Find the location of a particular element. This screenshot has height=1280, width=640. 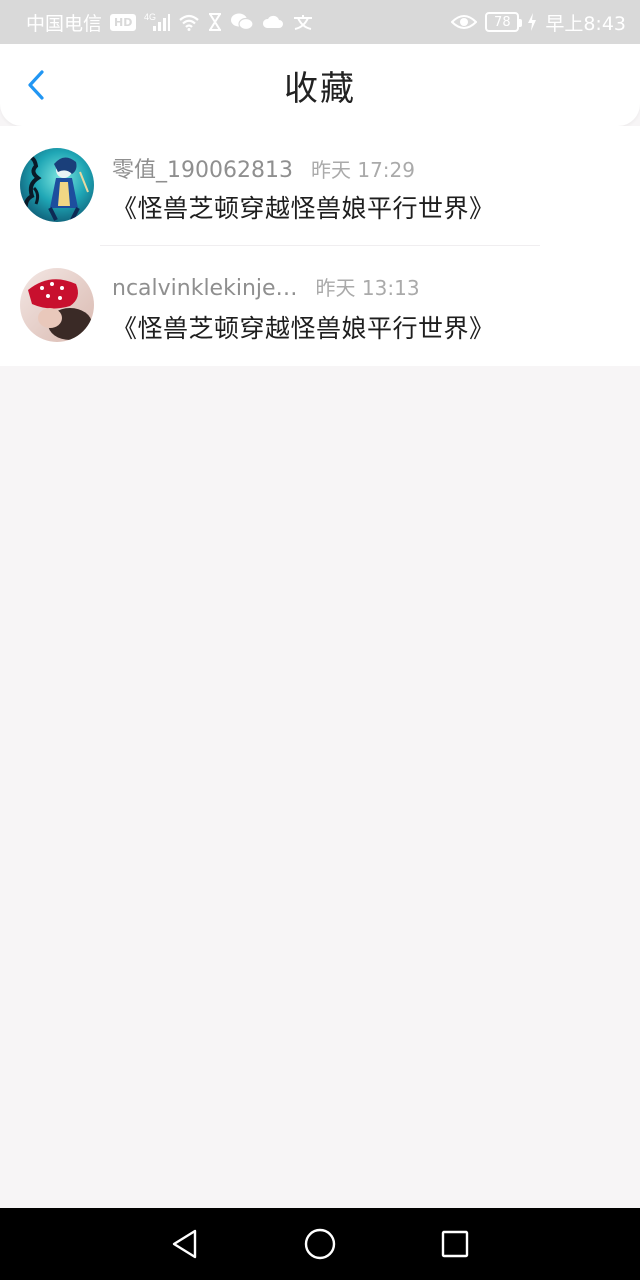

item-meta: ncalvinklekinje… 昨天 13:13 is located at coordinates (266, 286).